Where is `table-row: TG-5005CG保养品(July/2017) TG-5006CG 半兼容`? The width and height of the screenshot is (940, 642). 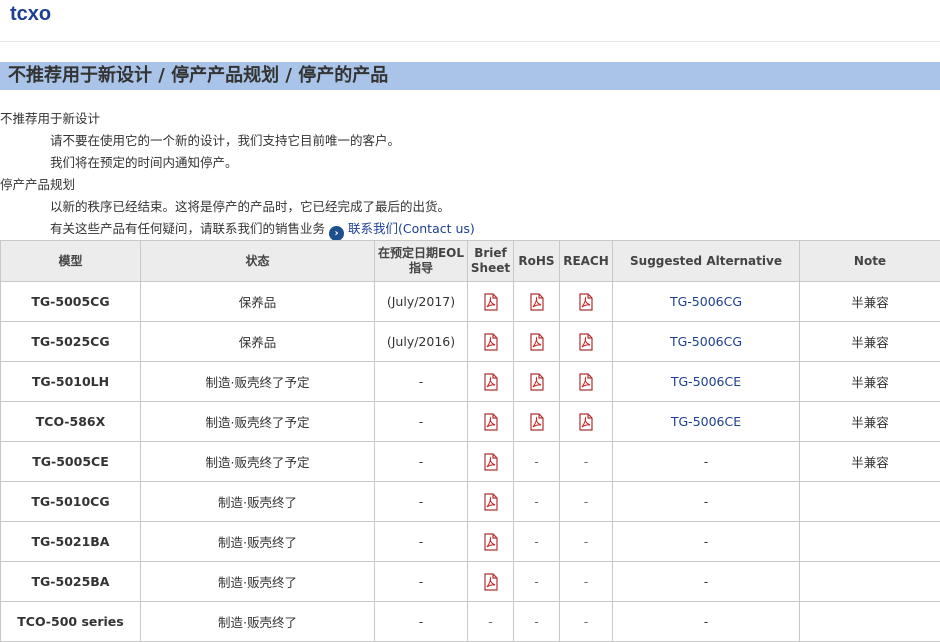
table-row: TG-5005CG保养品(July/2017) TG-5006CG 半兼容 is located at coordinates (470, 302).